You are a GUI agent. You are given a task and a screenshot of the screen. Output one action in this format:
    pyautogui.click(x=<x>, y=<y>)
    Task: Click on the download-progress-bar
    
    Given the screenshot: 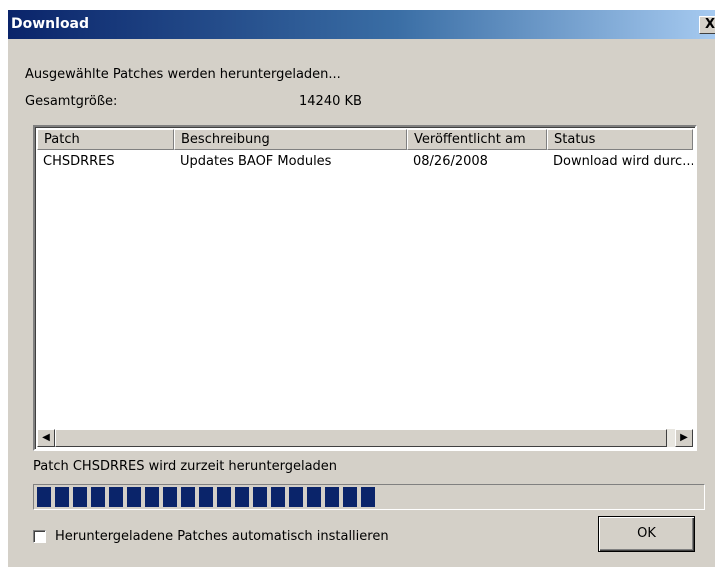 What is the action you would take?
    pyautogui.click(x=369, y=497)
    